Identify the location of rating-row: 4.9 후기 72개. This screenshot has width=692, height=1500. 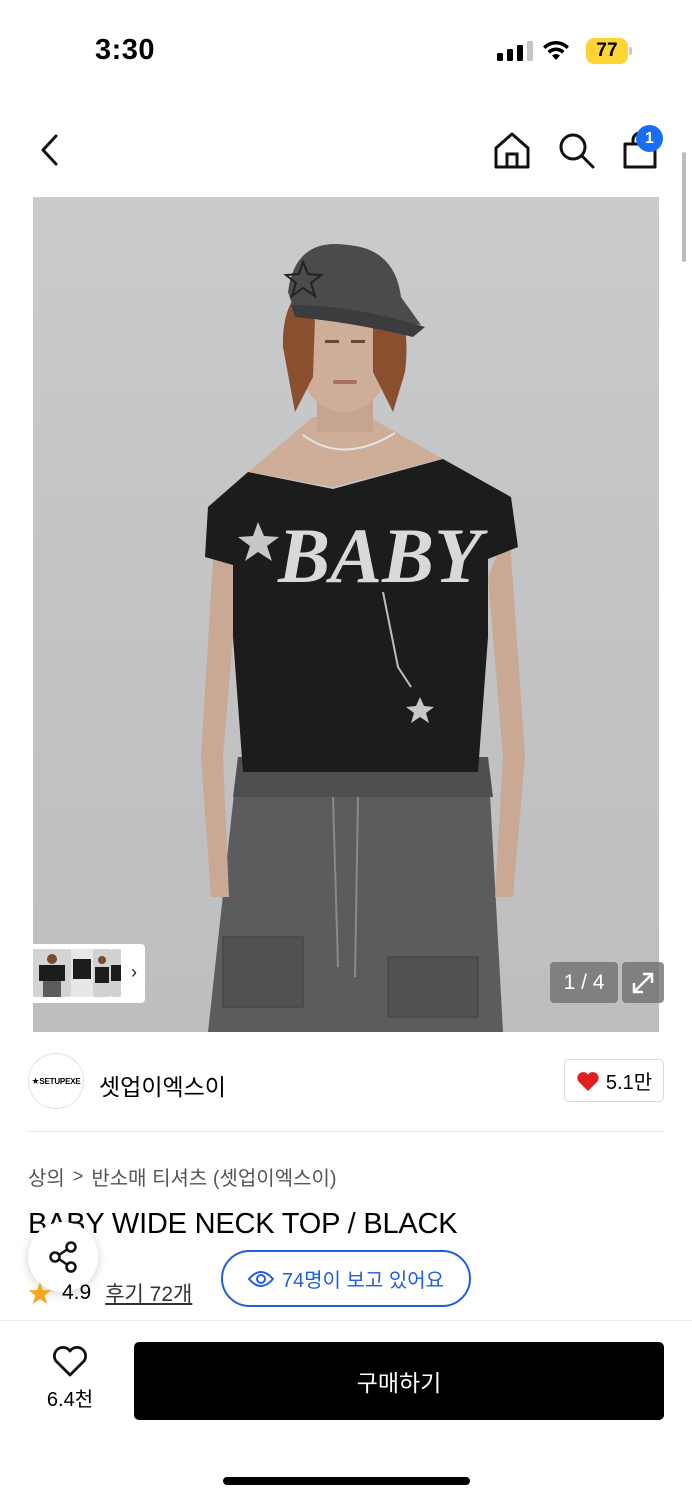
(110, 1293).